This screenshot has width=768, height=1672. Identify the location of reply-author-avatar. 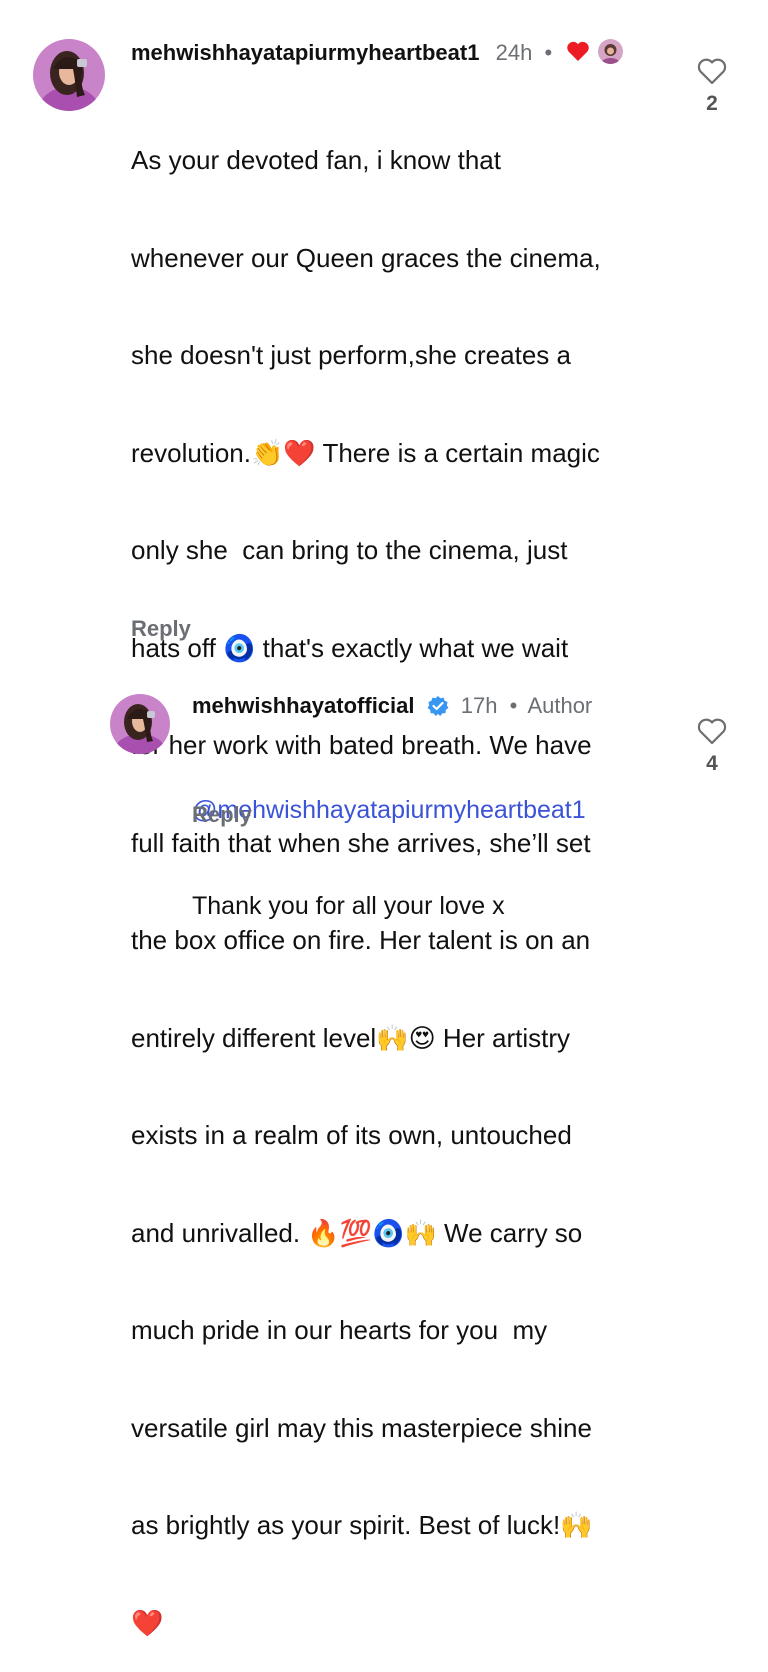
(140, 724).